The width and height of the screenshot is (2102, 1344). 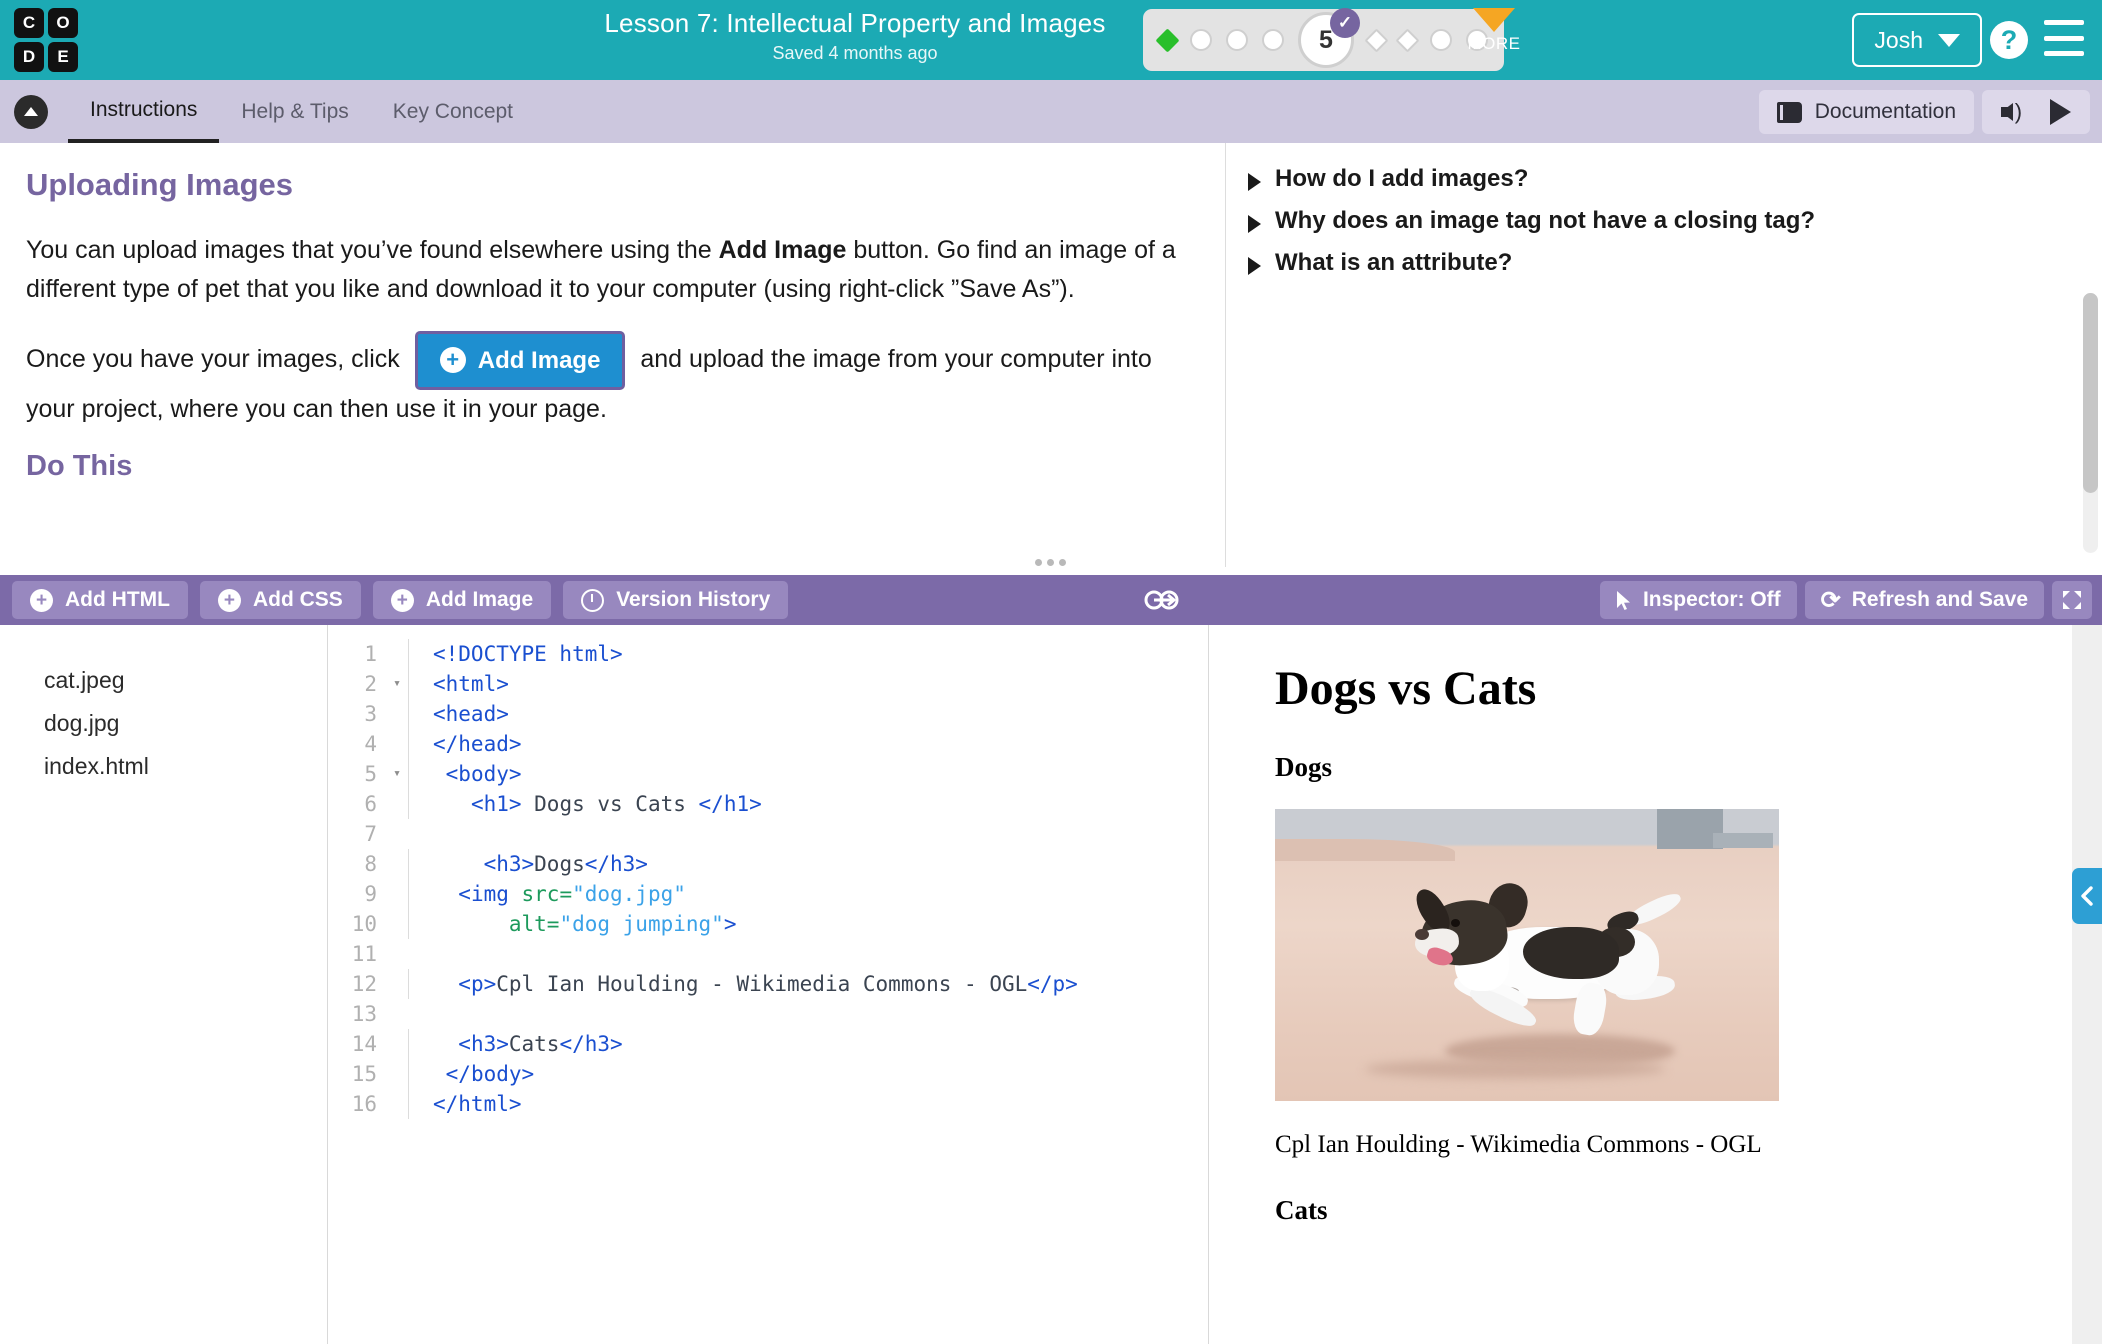 I want to click on add-html-button: + Add HTML, so click(x=100, y=600).